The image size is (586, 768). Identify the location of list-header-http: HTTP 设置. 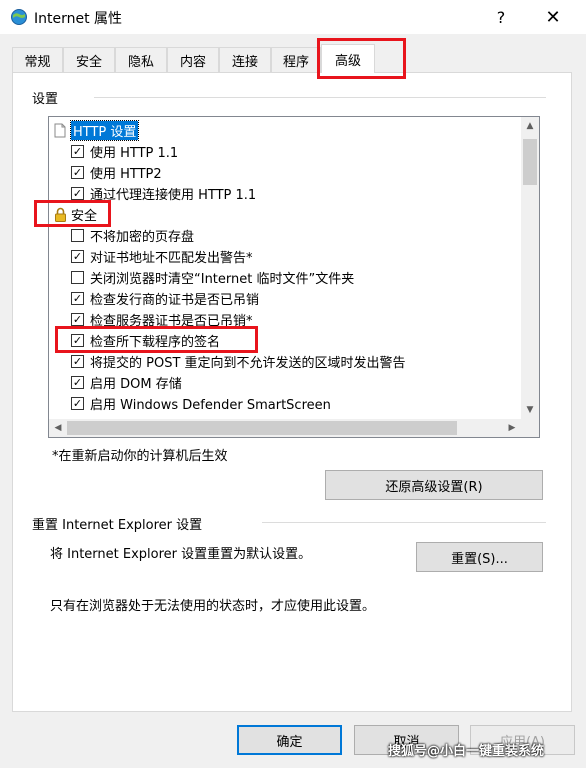
(96, 130).